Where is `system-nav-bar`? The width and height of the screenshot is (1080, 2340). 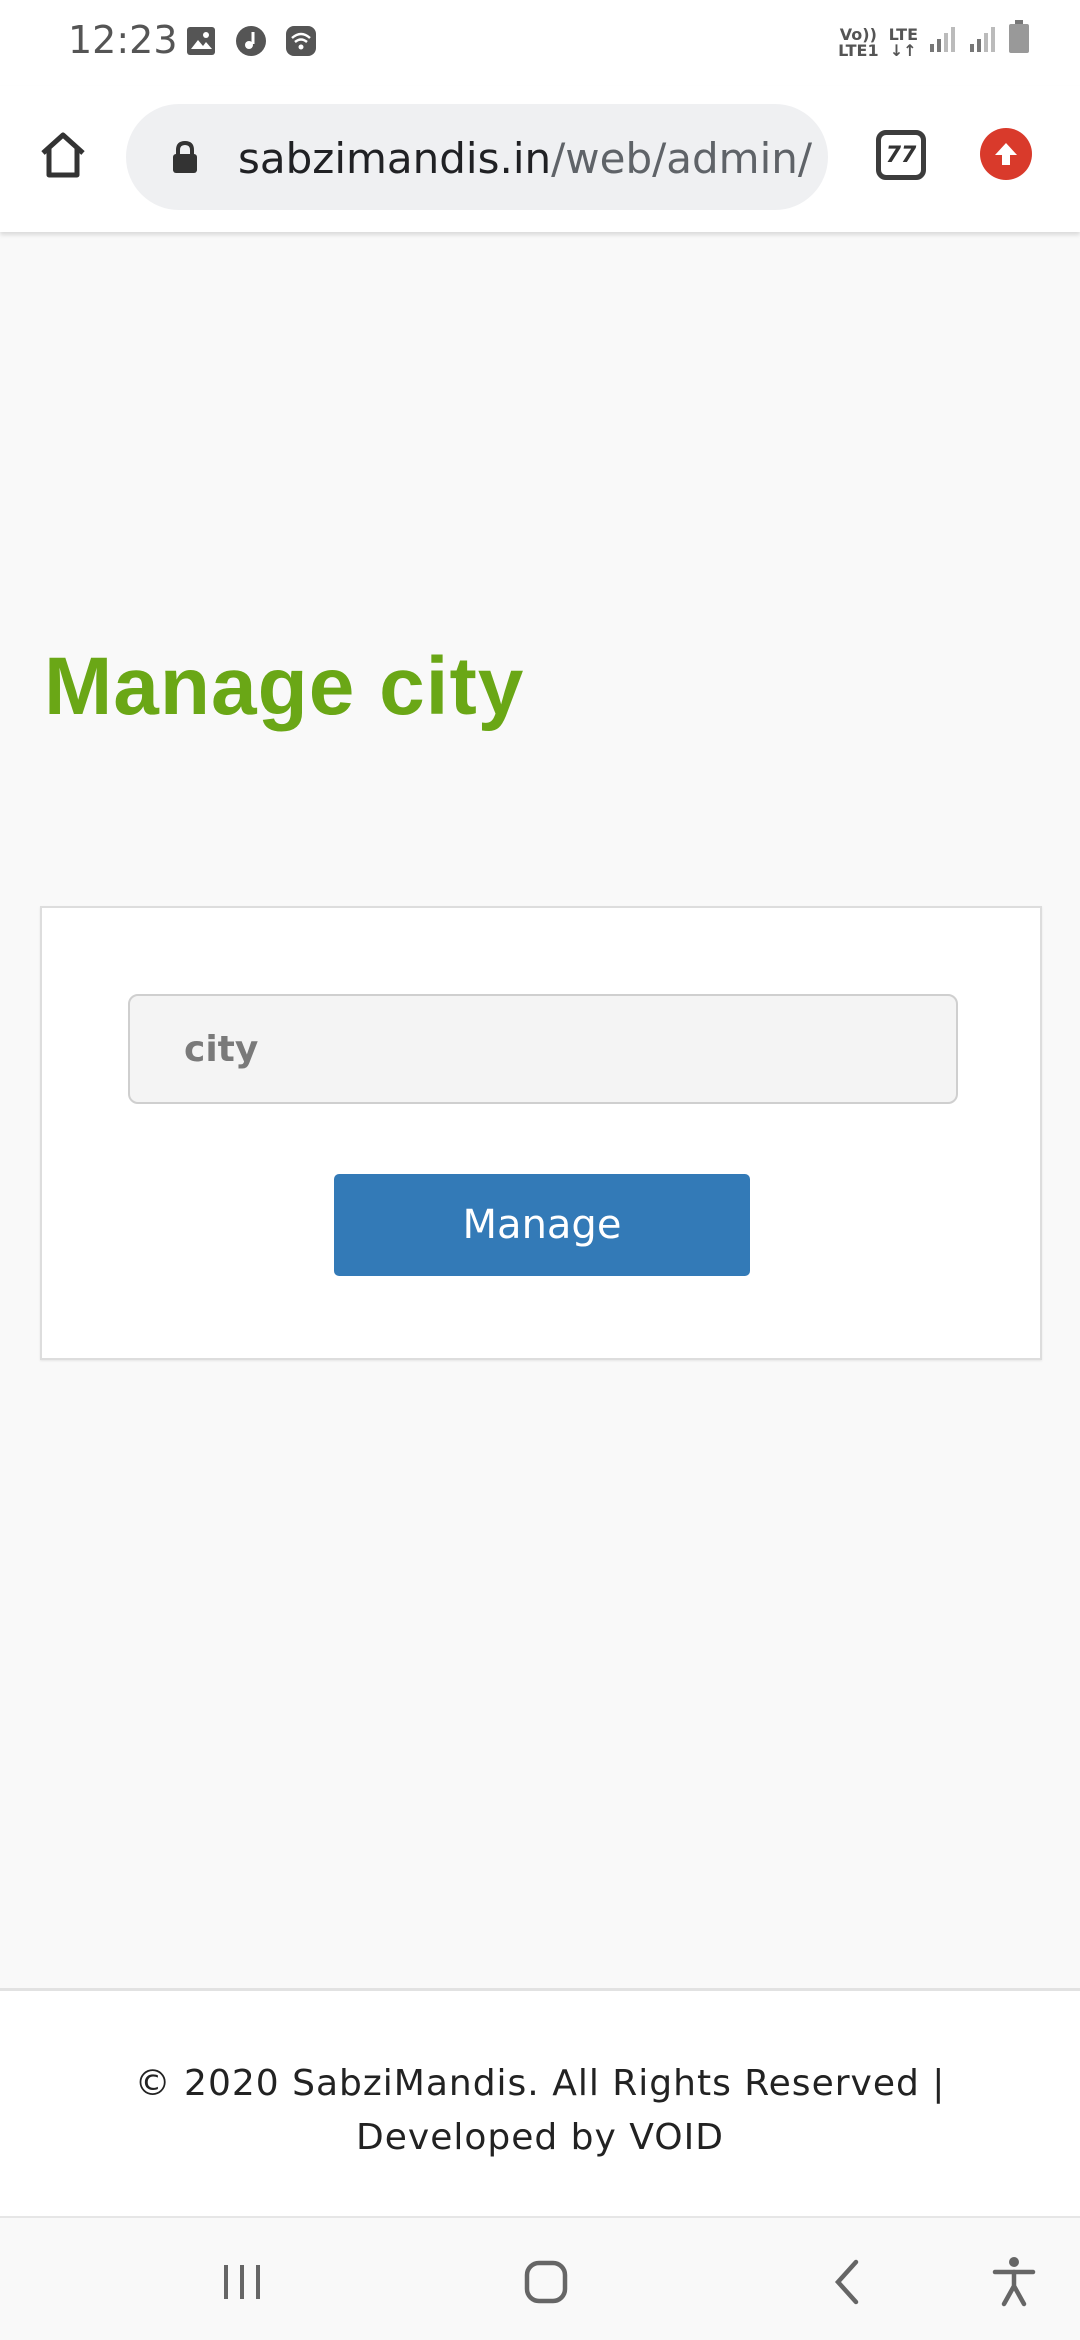
system-nav-bar is located at coordinates (540, 2278).